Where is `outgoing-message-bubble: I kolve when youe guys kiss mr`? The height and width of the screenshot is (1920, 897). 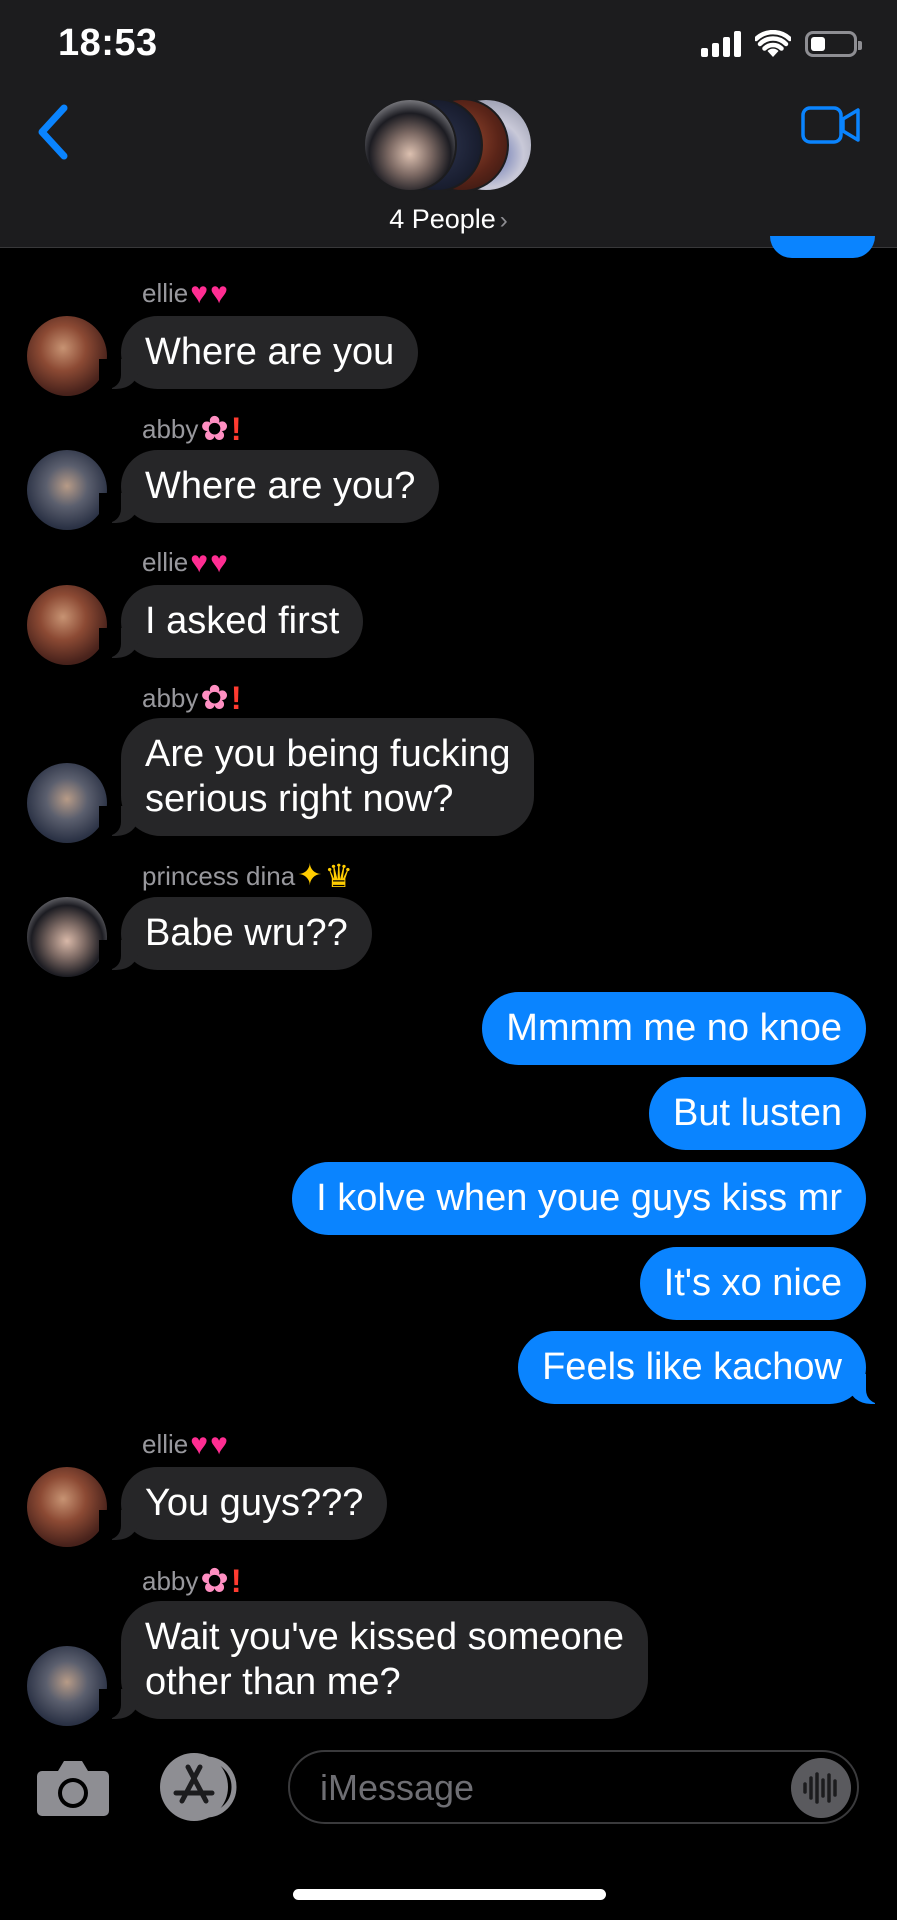 outgoing-message-bubble: I kolve when youe guys kiss mr is located at coordinates (579, 1198).